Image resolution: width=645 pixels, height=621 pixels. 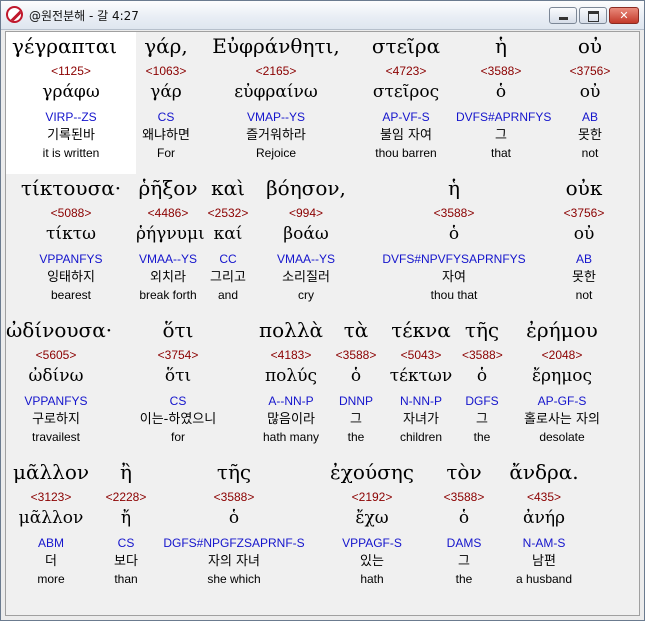 What do you see at coordinates (562, 387) in the screenshot?
I see `word-column: ἐρήμου <2048> ἔρημος AP-GF-S 홀로사는 자의 desolate` at bounding box center [562, 387].